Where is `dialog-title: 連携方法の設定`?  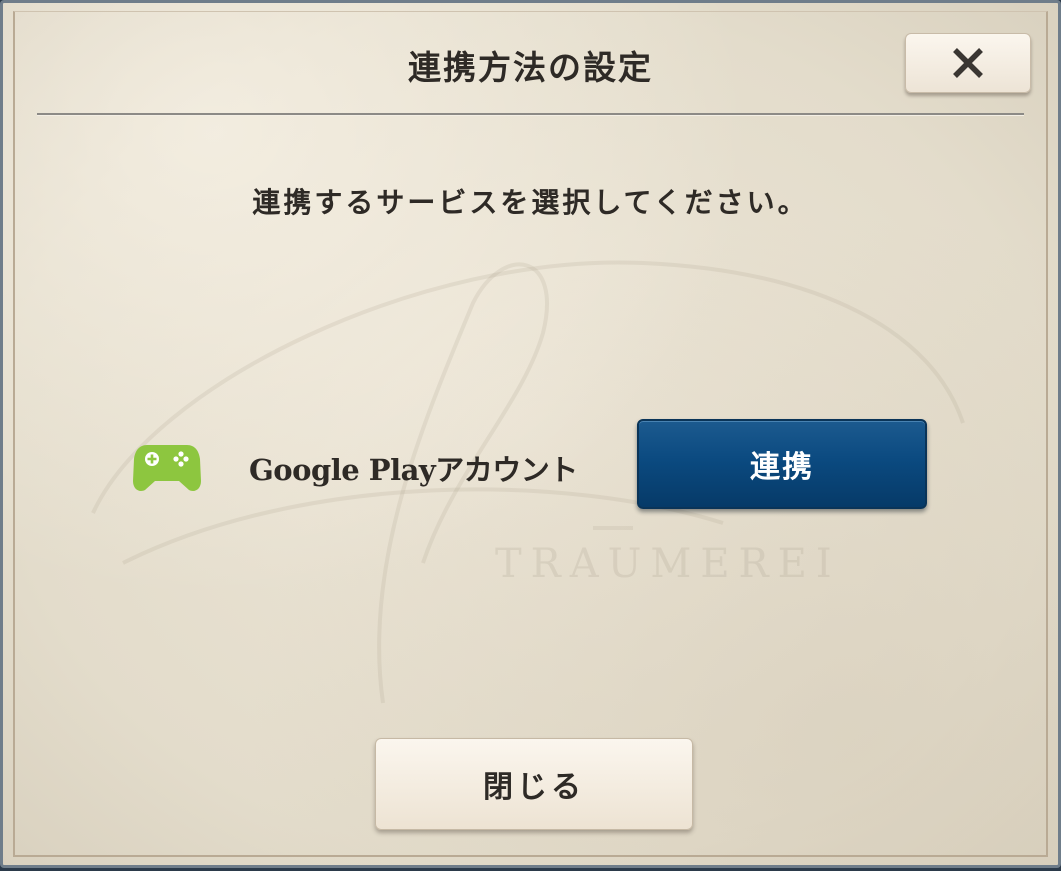
dialog-title: 連携方法の設定 is located at coordinates (530, 67).